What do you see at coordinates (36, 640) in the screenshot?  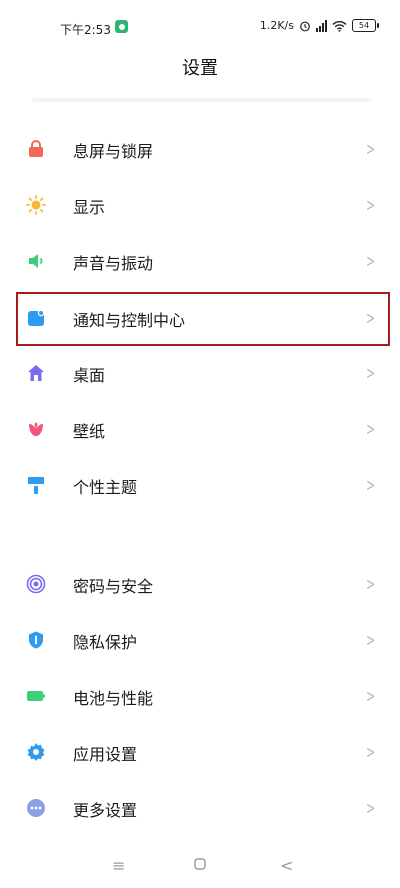 I see `shield-icon` at bounding box center [36, 640].